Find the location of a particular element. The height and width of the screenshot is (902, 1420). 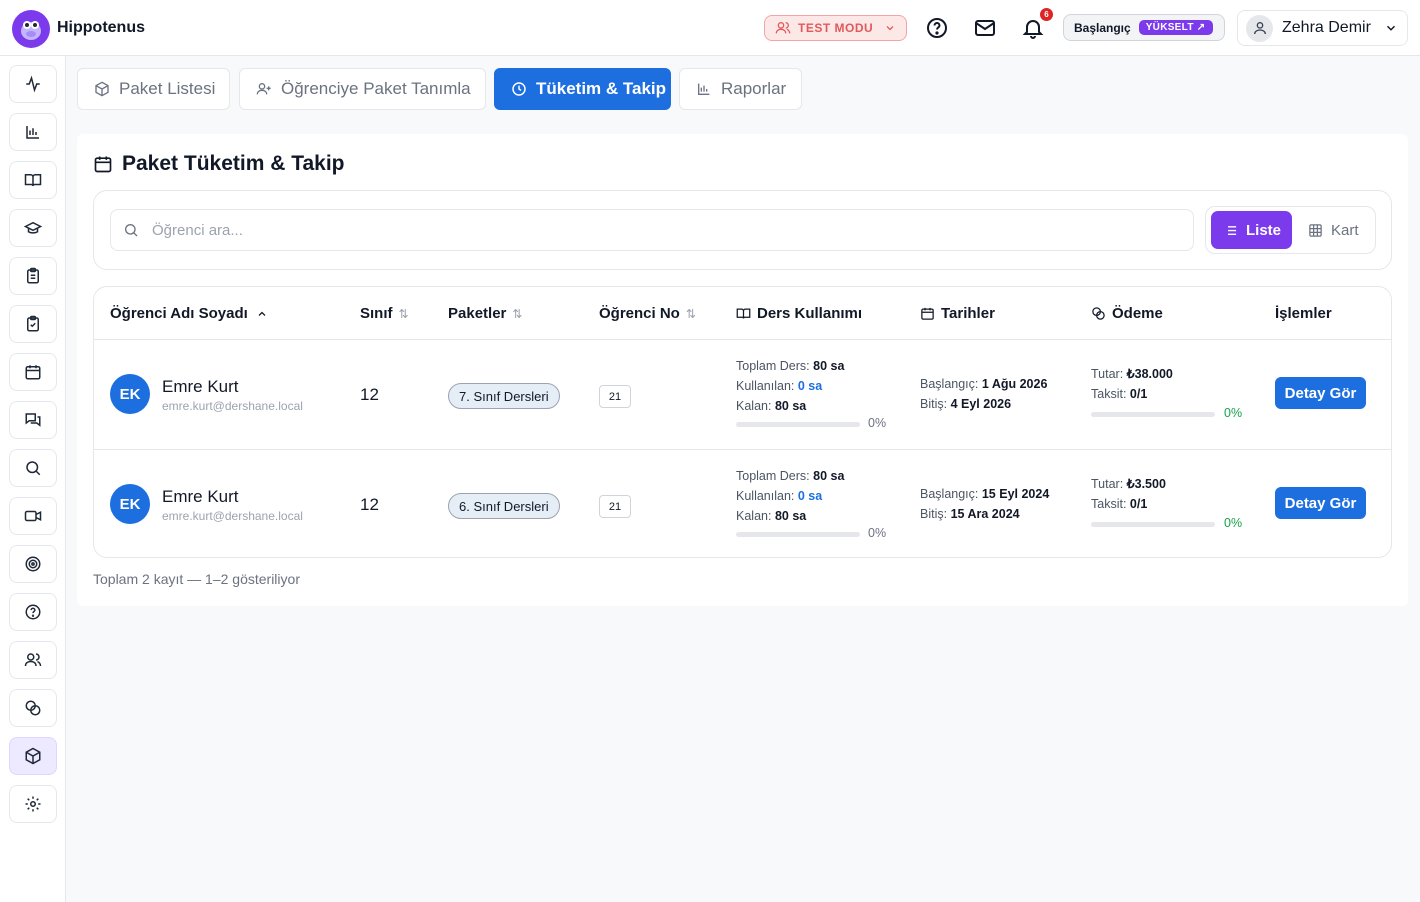

column-header-dates: Tarihler is located at coordinates (957, 313).